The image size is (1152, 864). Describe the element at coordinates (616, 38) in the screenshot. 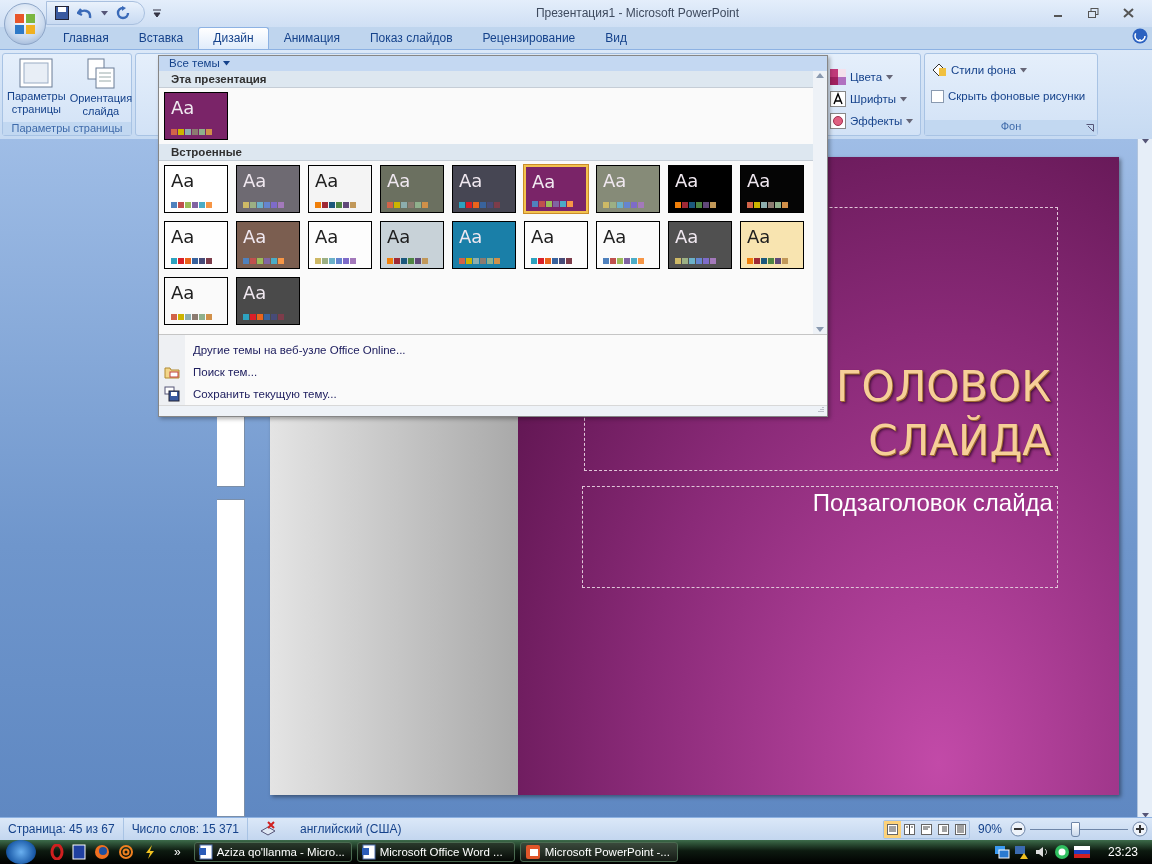

I see `ribbon-tab: Вид` at that location.